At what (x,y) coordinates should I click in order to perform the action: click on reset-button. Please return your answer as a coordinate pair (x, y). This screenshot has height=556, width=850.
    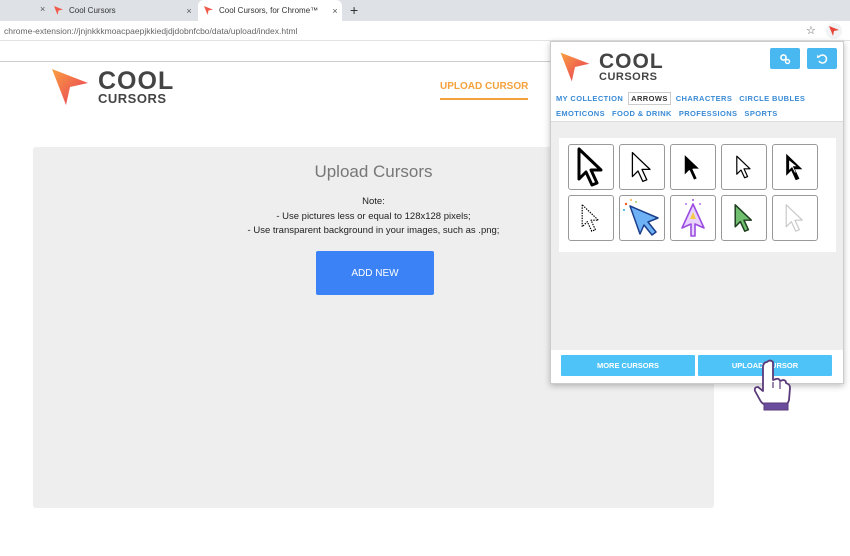
    Looking at the image, I should click on (822, 58).